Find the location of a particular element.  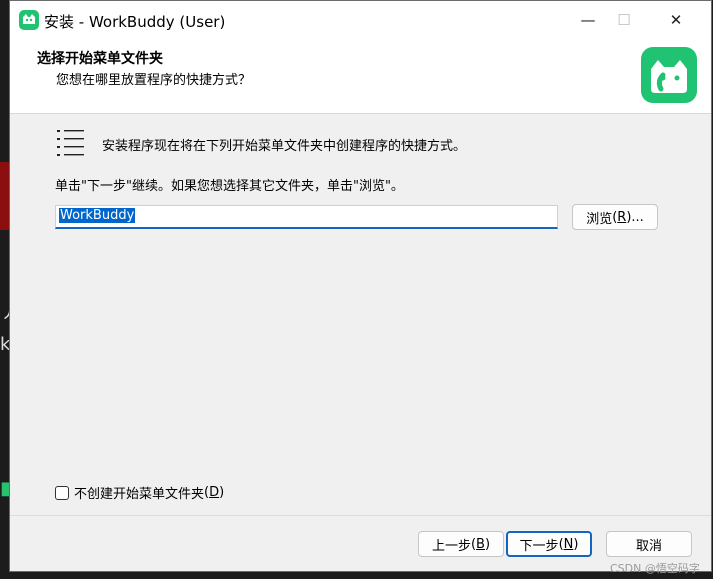

wizard-header: 选择开始菜单文件夹 您想在哪里放置程序的快捷方式？ is located at coordinates (360, 76).